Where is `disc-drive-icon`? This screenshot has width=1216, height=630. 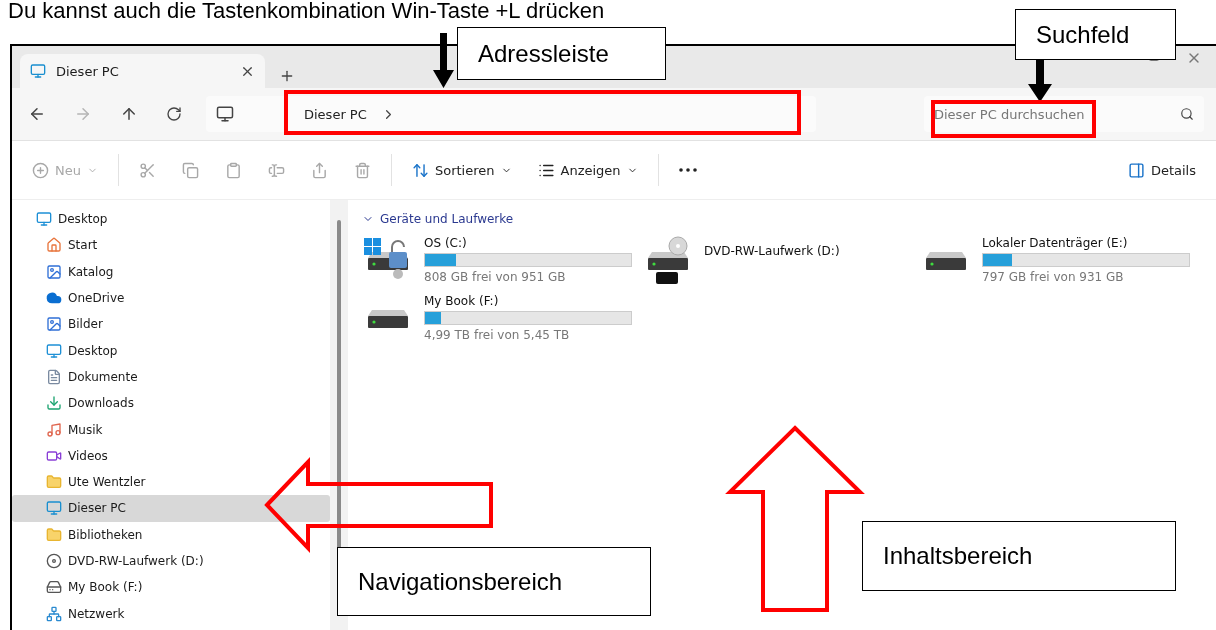
disc-drive-icon is located at coordinates (54, 561).